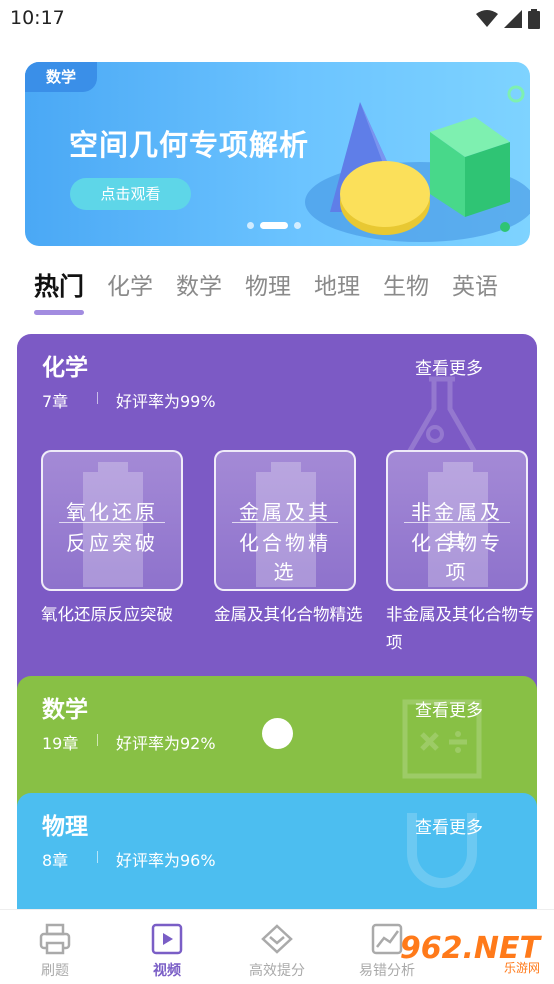  What do you see at coordinates (59, 291) in the screenshot?
I see `tab-hot: 热门` at bounding box center [59, 291].